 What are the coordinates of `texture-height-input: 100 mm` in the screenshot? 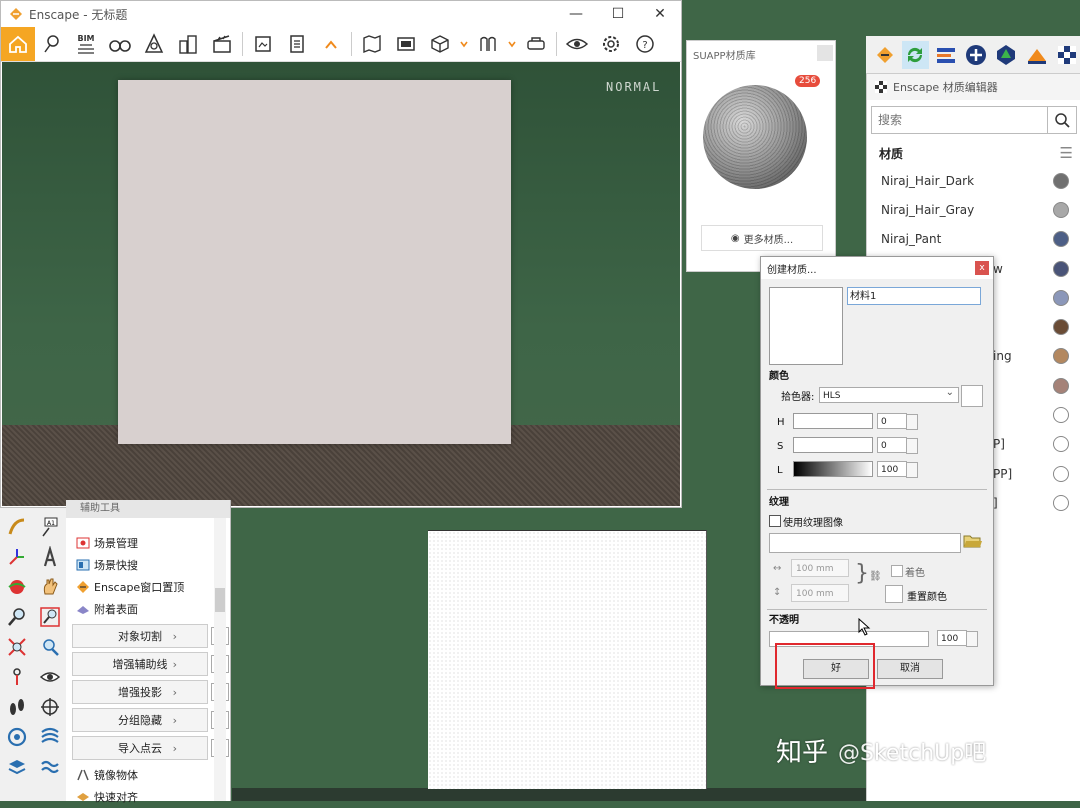 It's located at (820, 593).